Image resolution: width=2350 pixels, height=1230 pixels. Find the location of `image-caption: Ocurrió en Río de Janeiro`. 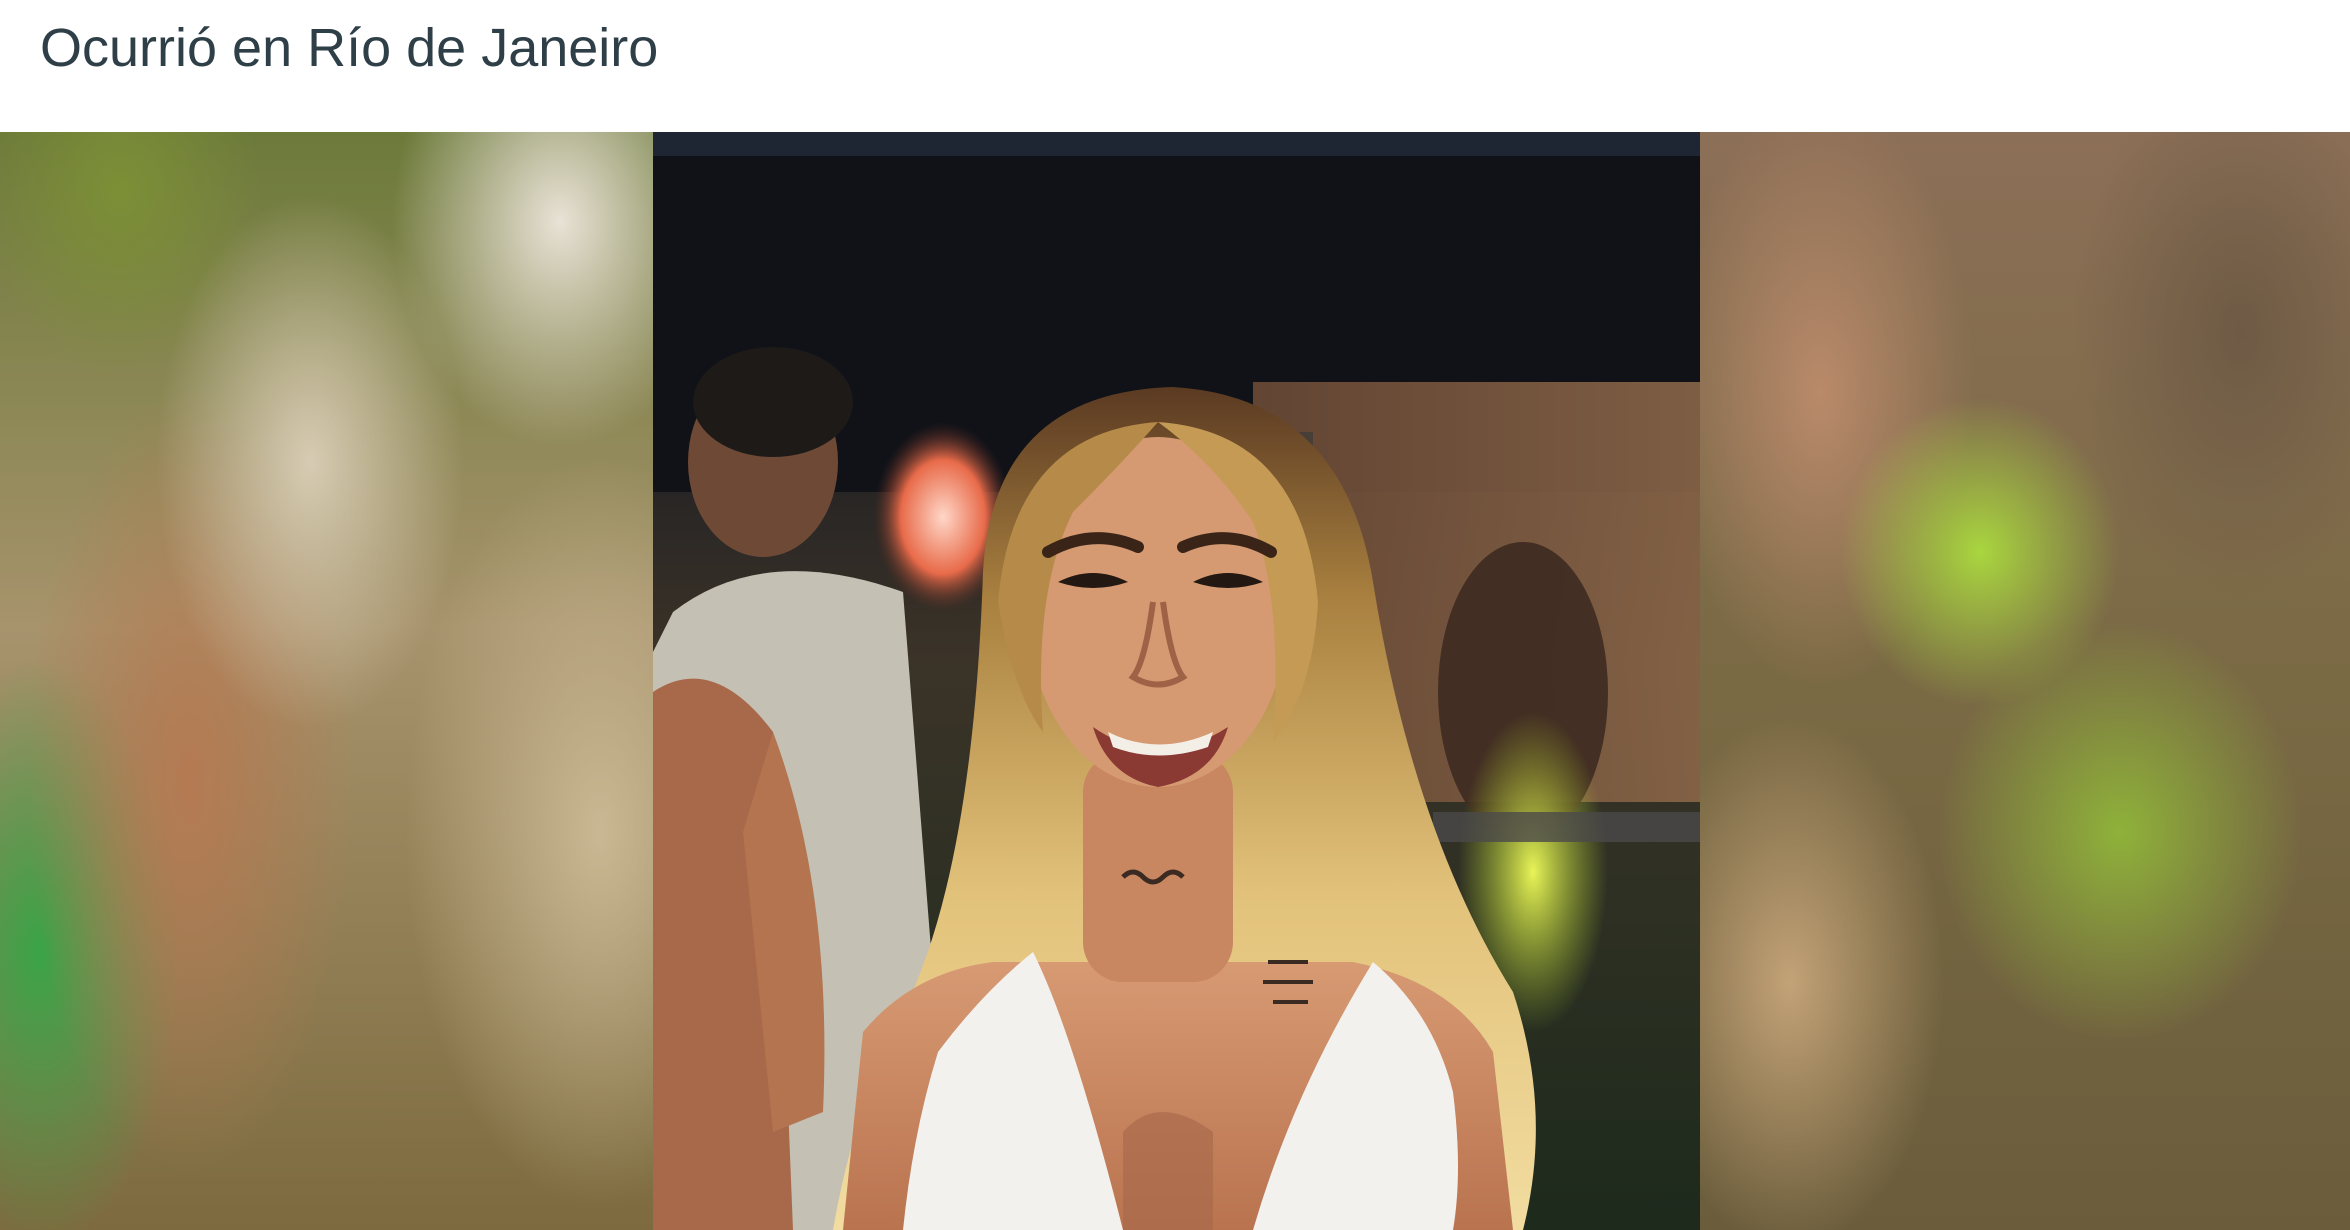

image-caption: Ocurrió en Río de Janeiro is located at coordinates (349, 48).